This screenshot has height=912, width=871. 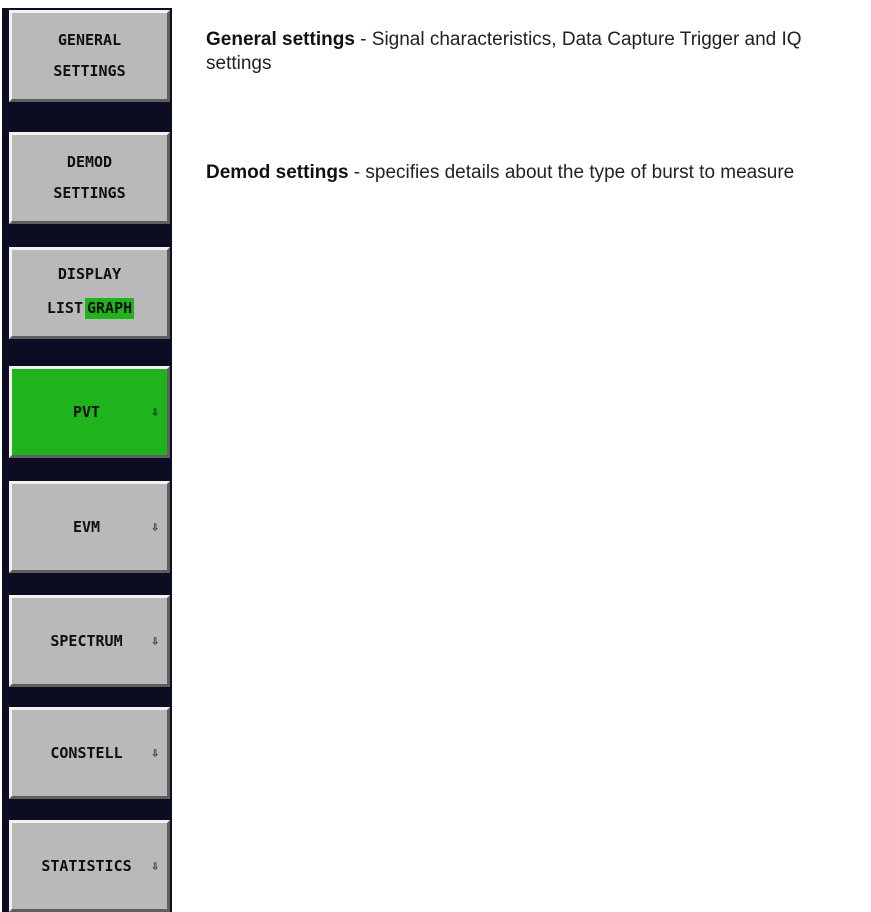 What do you see at coordinates (89, 293) in the screenshot?
I see `display-list-graph-toggle: DISPLAY LIST GRAPH` at bounding box center [89, 293].